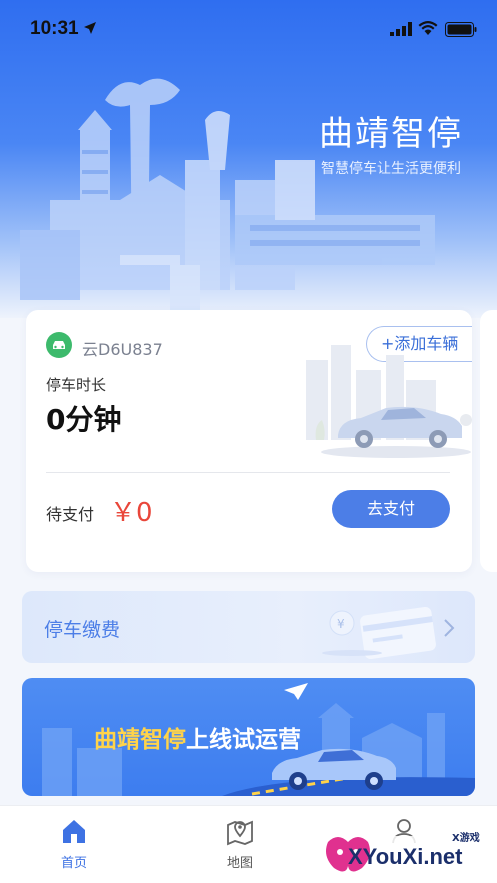  I want to click on promo-title: 曲靖智停上线试运营, so click(197, 737).